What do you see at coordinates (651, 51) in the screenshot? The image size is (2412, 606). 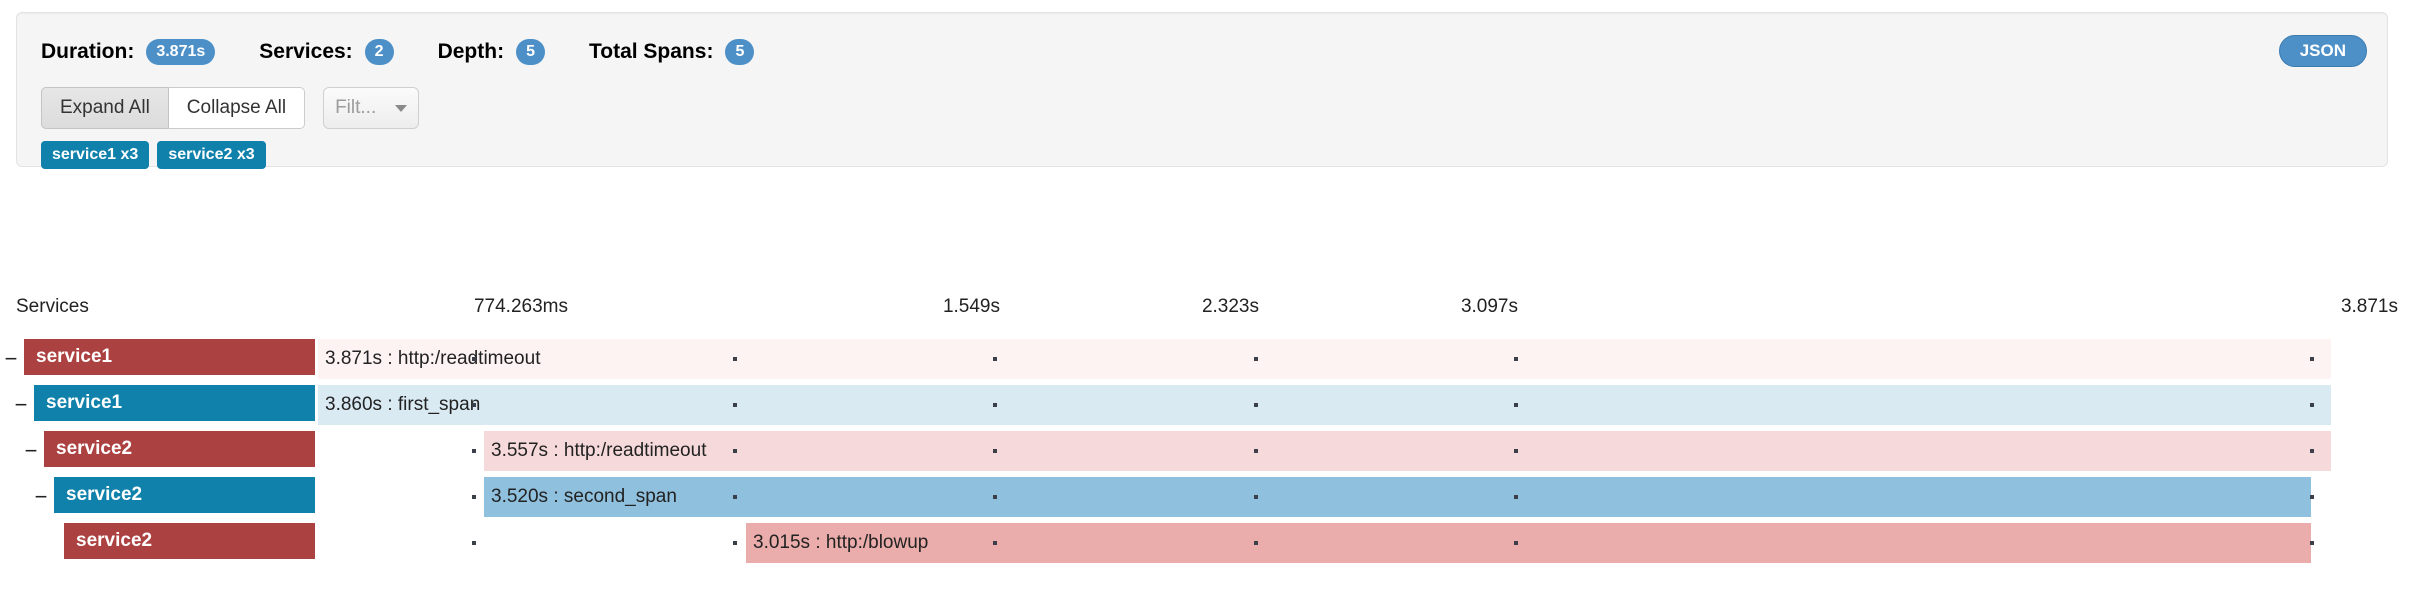 I see `stat-label-total-spans: Total Spans:` at bounding box center [651, 51].